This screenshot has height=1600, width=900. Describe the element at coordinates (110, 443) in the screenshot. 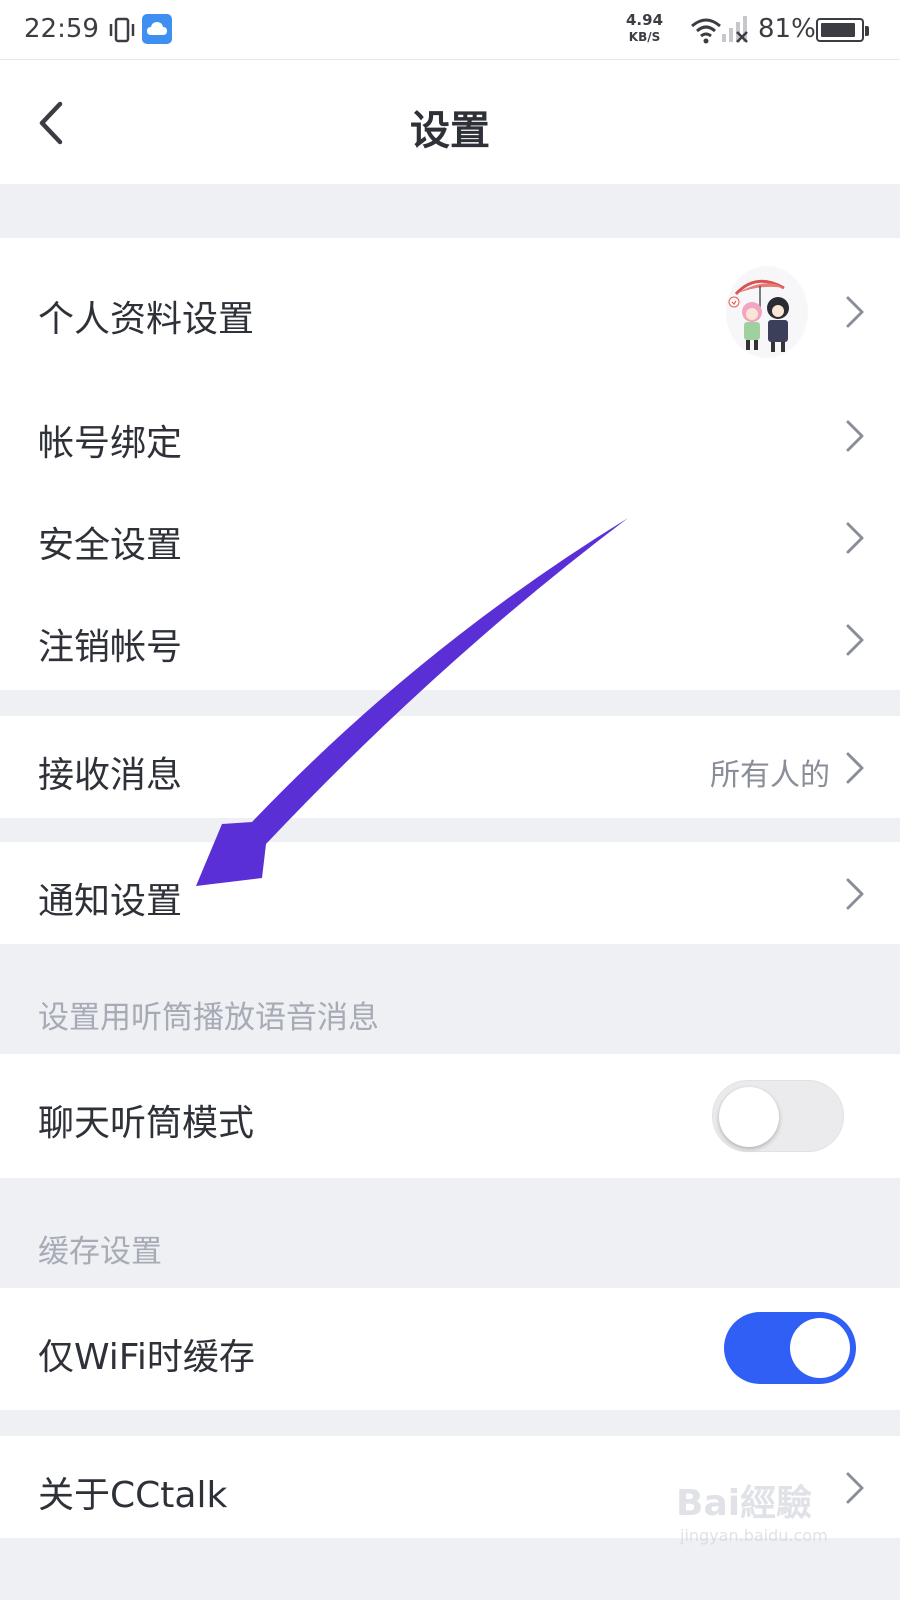

I see `account-binding-label: 帐号绑定` at that location.